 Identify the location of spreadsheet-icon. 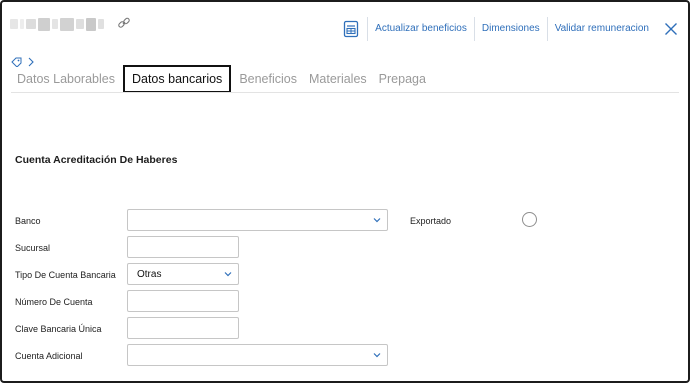
(351, 29).